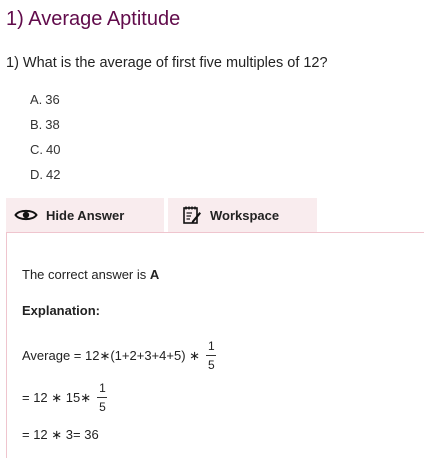 The image size is (424, 458). Describe the element at coordinates (26, 215) in the screenshot. I see `eye-icon` at that location.